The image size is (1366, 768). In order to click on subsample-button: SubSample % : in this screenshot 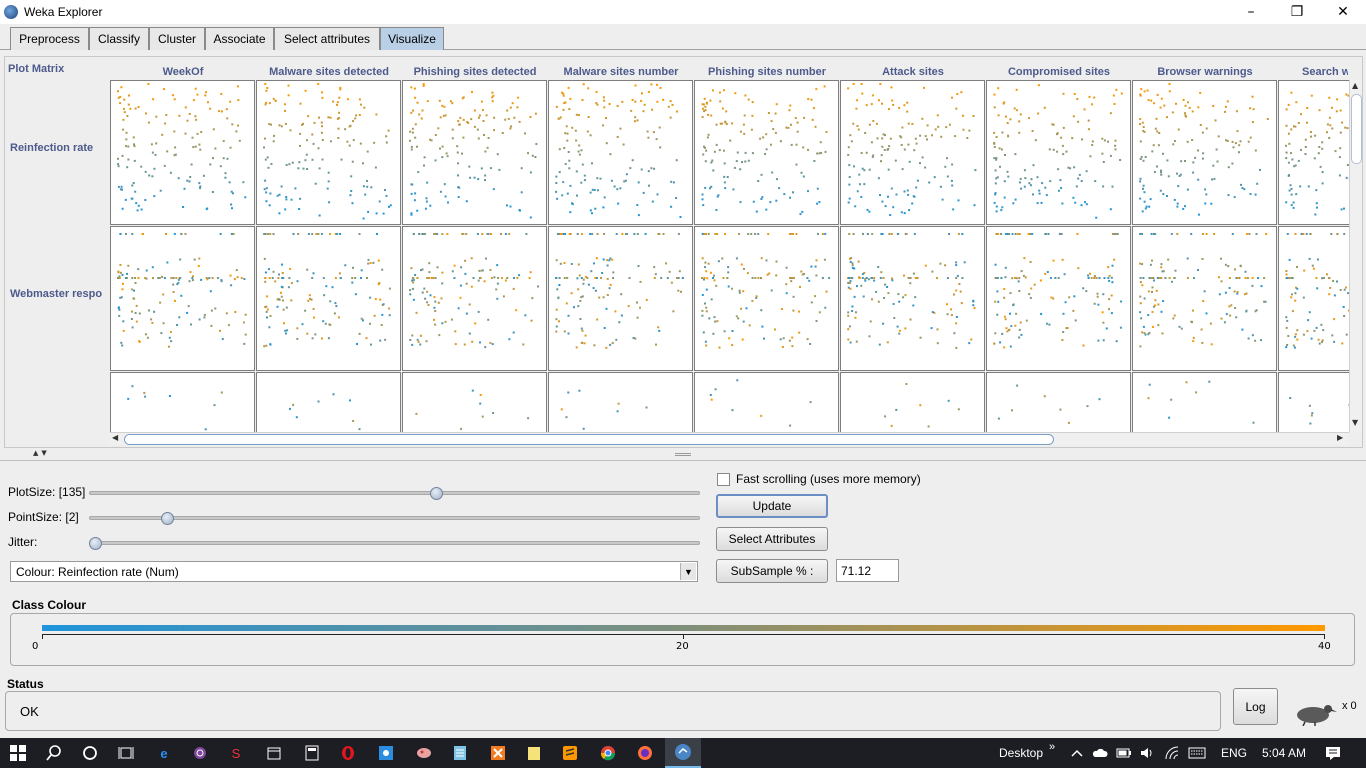, I will do `click(772, 571)`.